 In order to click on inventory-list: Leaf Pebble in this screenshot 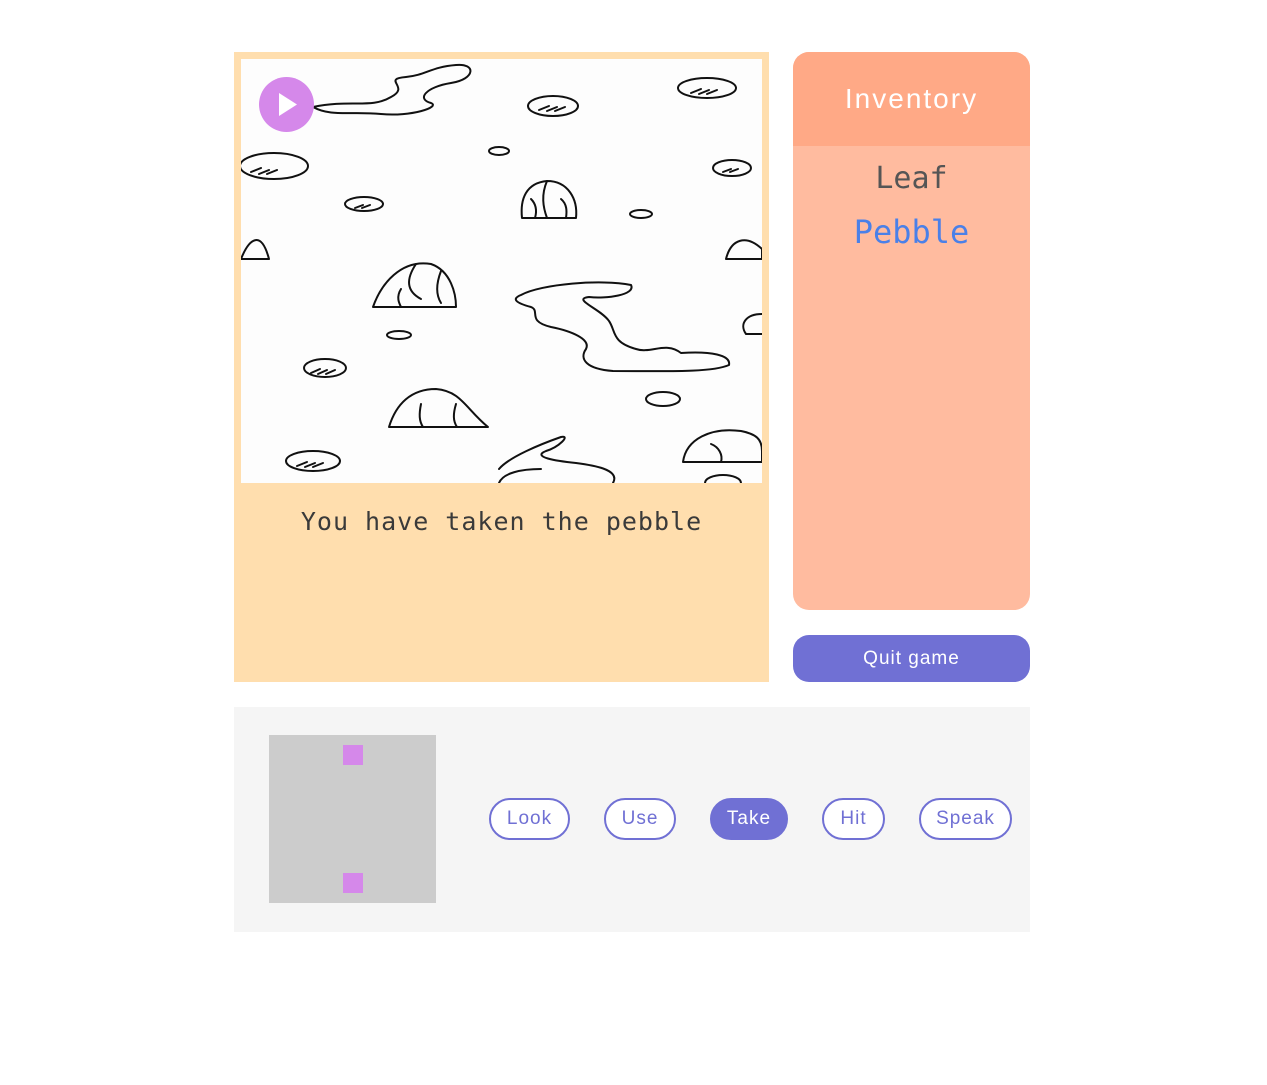, I will do `click(911, 208)`.